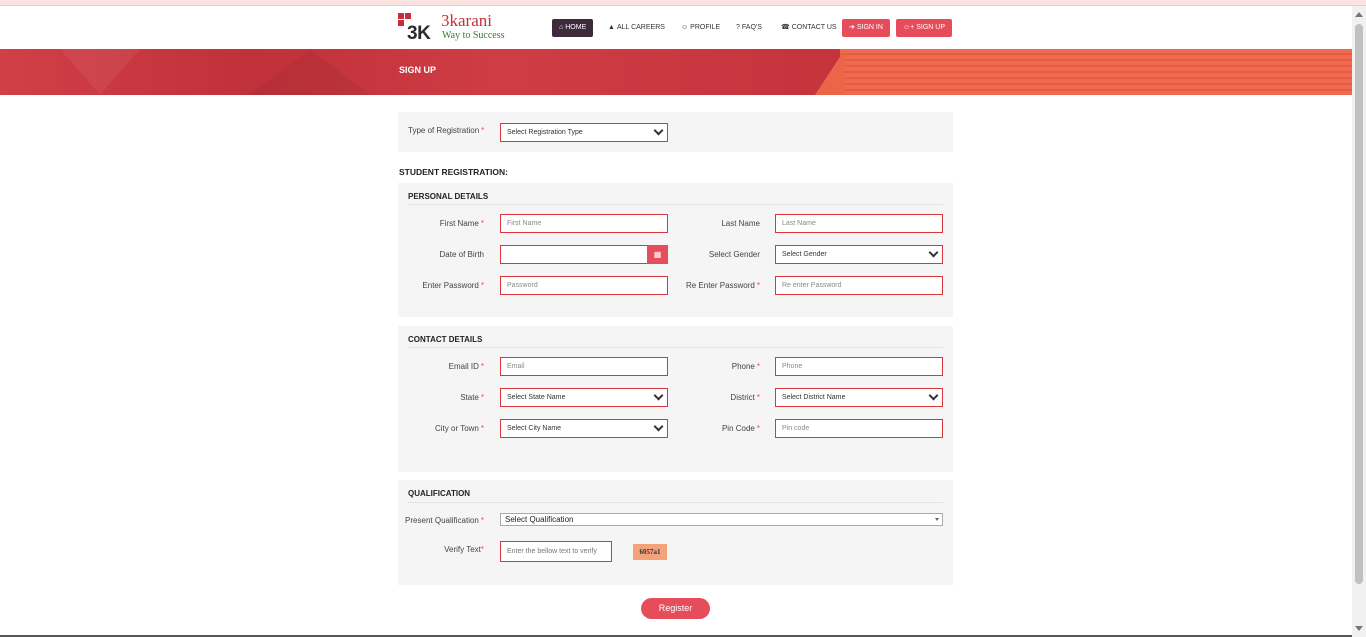  I want to click on repassword-input: Re enter Password, so click(859, 285).